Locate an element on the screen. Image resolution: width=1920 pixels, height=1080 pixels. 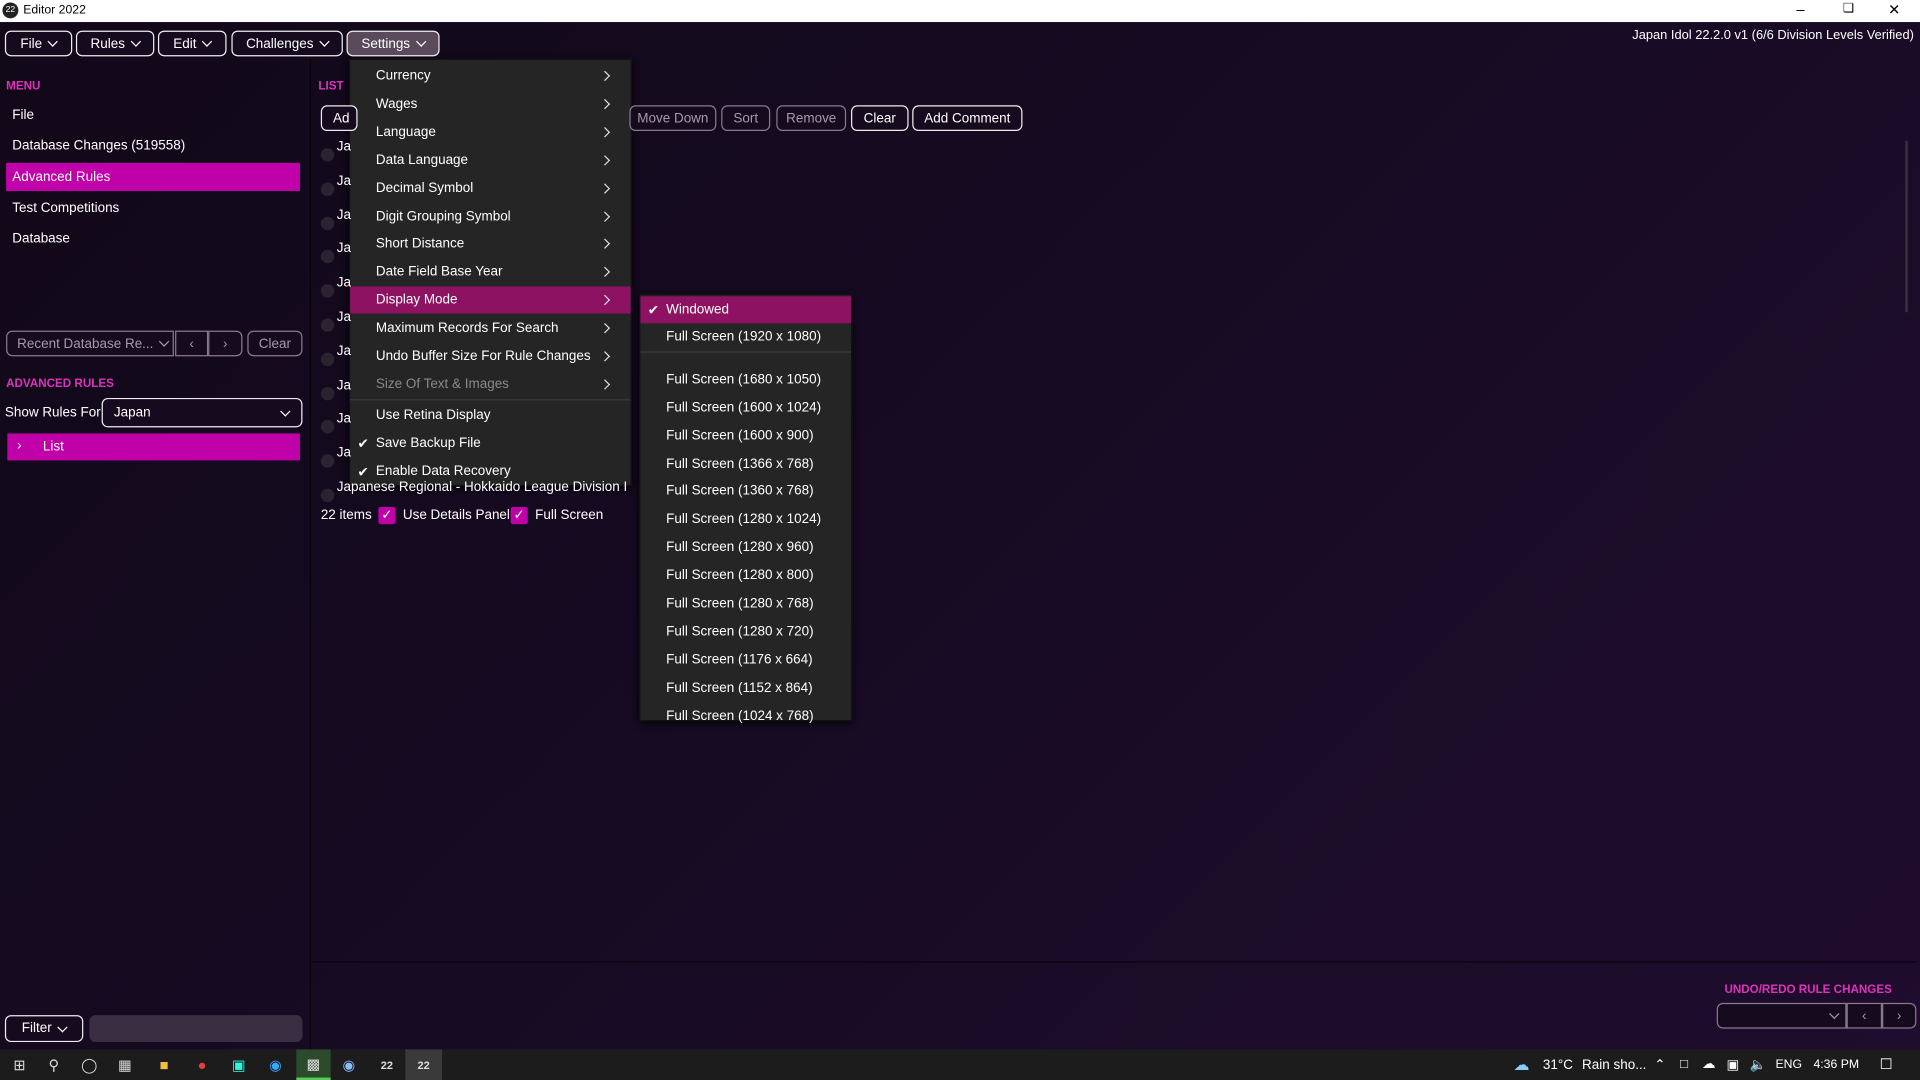
settings-item-1: Wages is located at coordinates (490, 103).